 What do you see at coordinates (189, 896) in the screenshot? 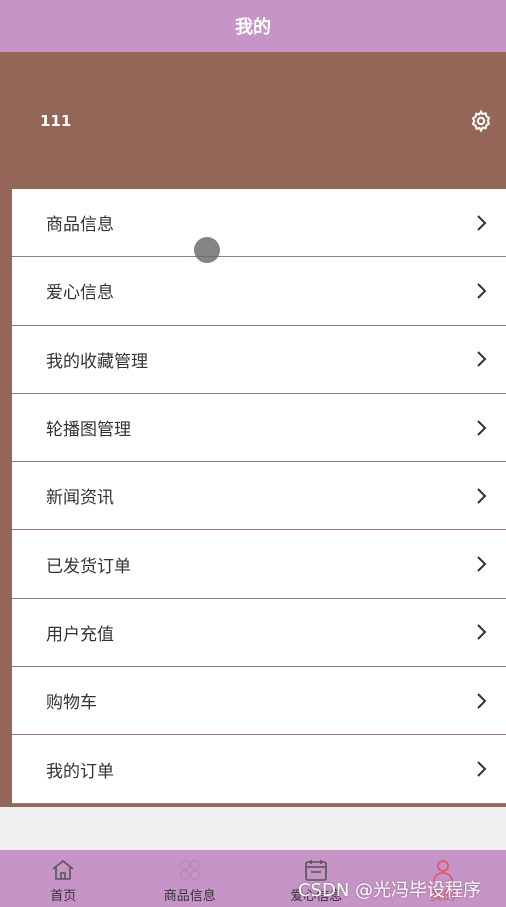
I see `tab-label: 商品信息` at bounding box center [189, 896].